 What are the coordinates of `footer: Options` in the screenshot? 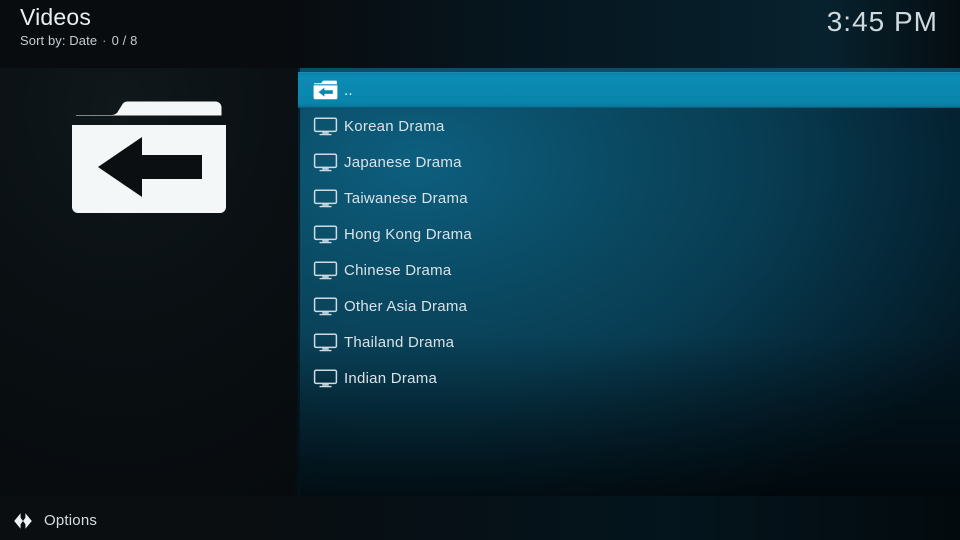 It's located at (54, 521).